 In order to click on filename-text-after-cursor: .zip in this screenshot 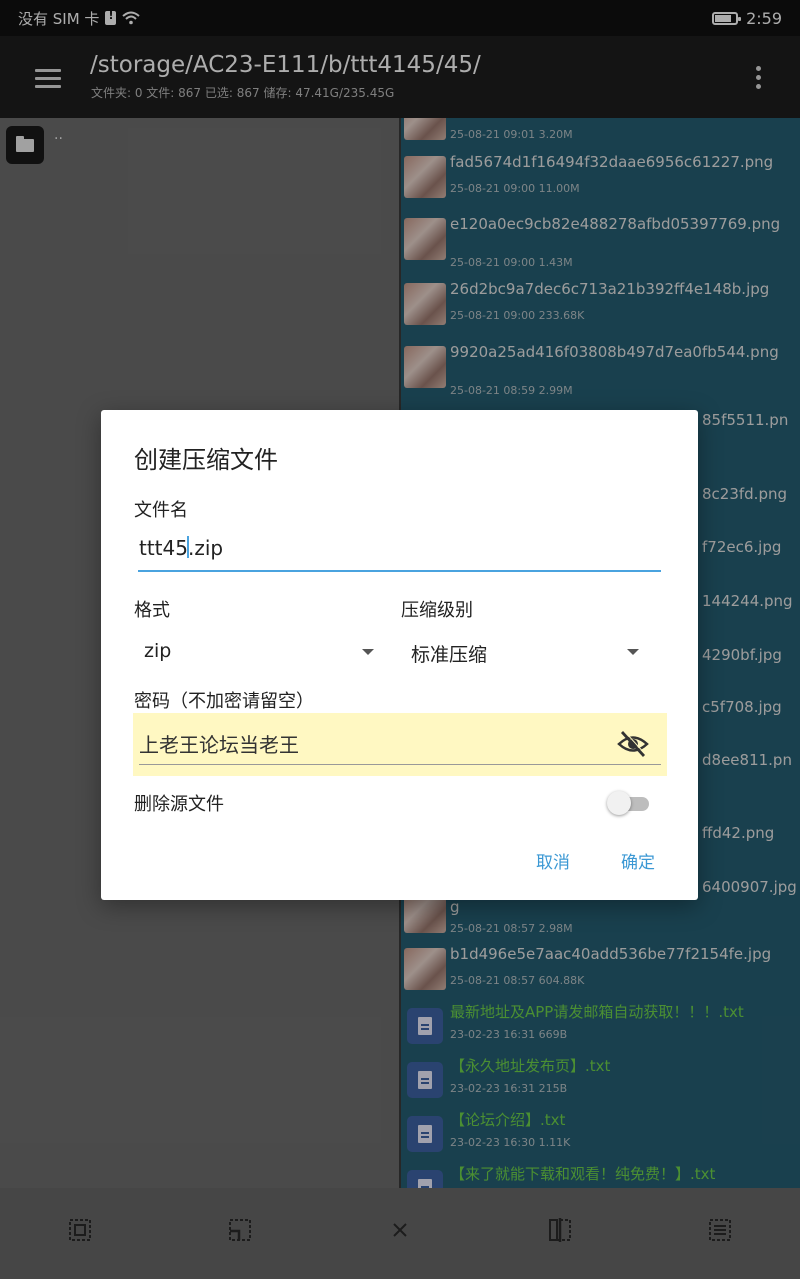, I will do `click(205, 548)`.